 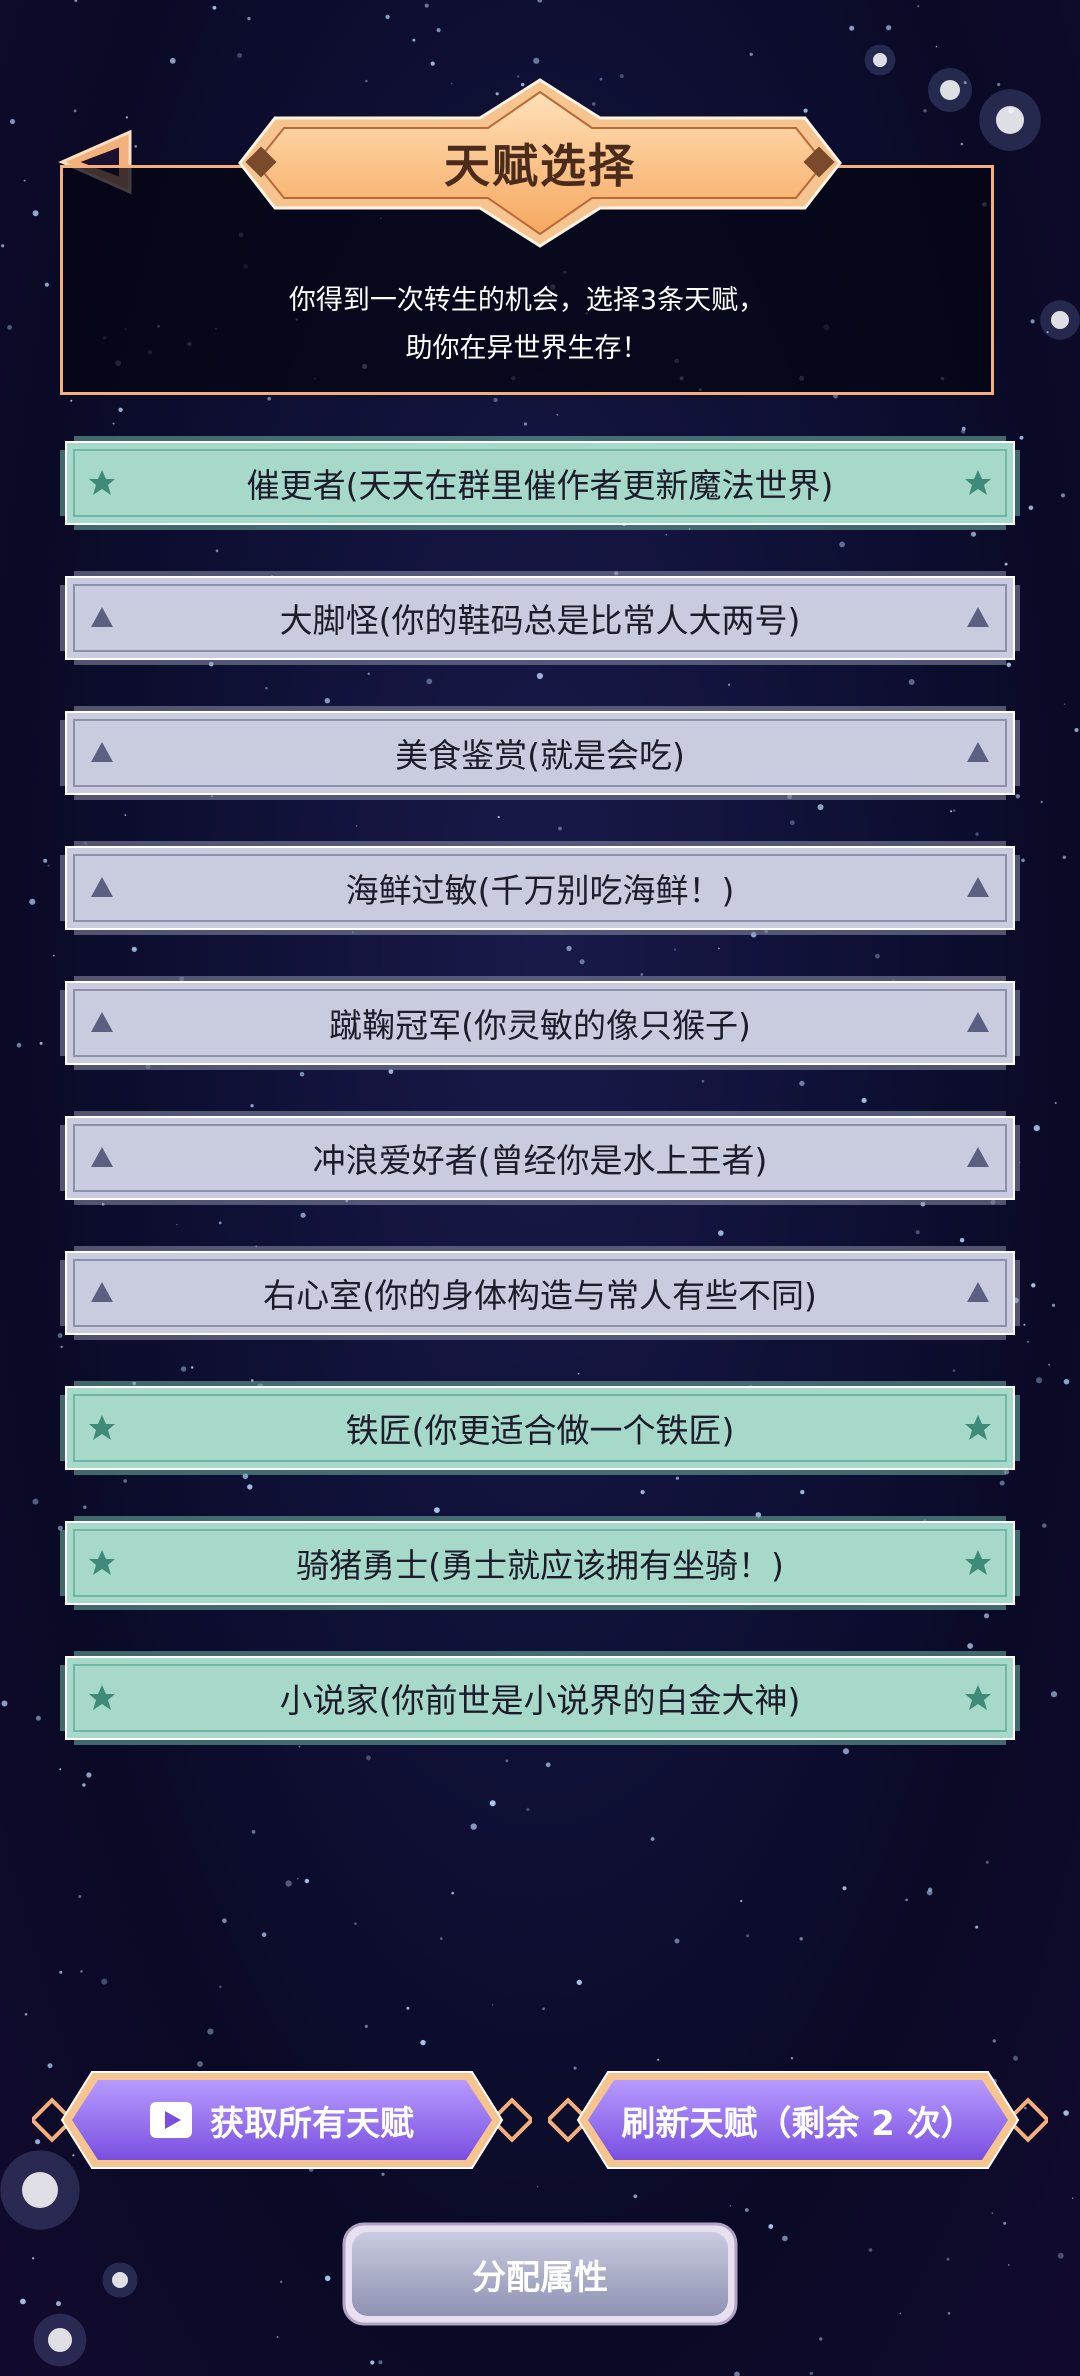 What do you see at coordinates (540, 755) in the screenshot?
I see `talent-label: 美食鉴赏(就是会吃)` at bounding box center [540, 755].